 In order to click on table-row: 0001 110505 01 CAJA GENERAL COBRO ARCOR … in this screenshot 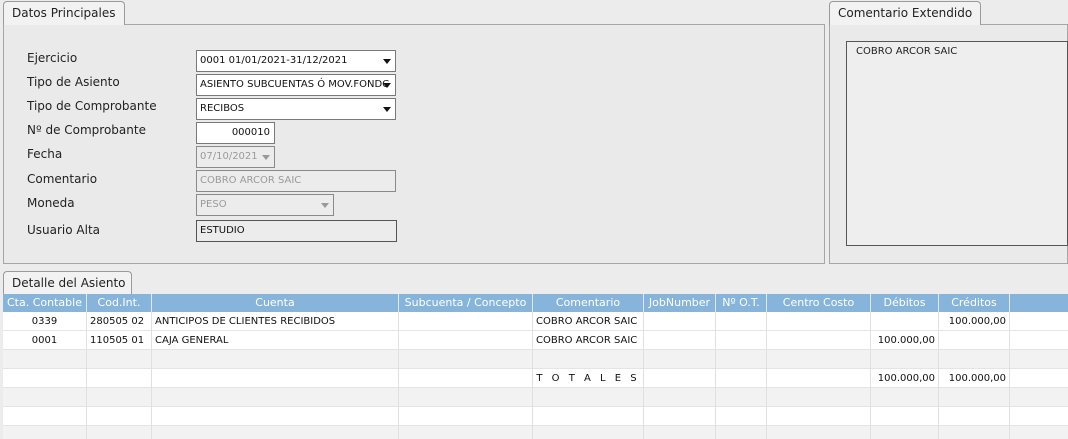, I will do `click(535, 340)`.